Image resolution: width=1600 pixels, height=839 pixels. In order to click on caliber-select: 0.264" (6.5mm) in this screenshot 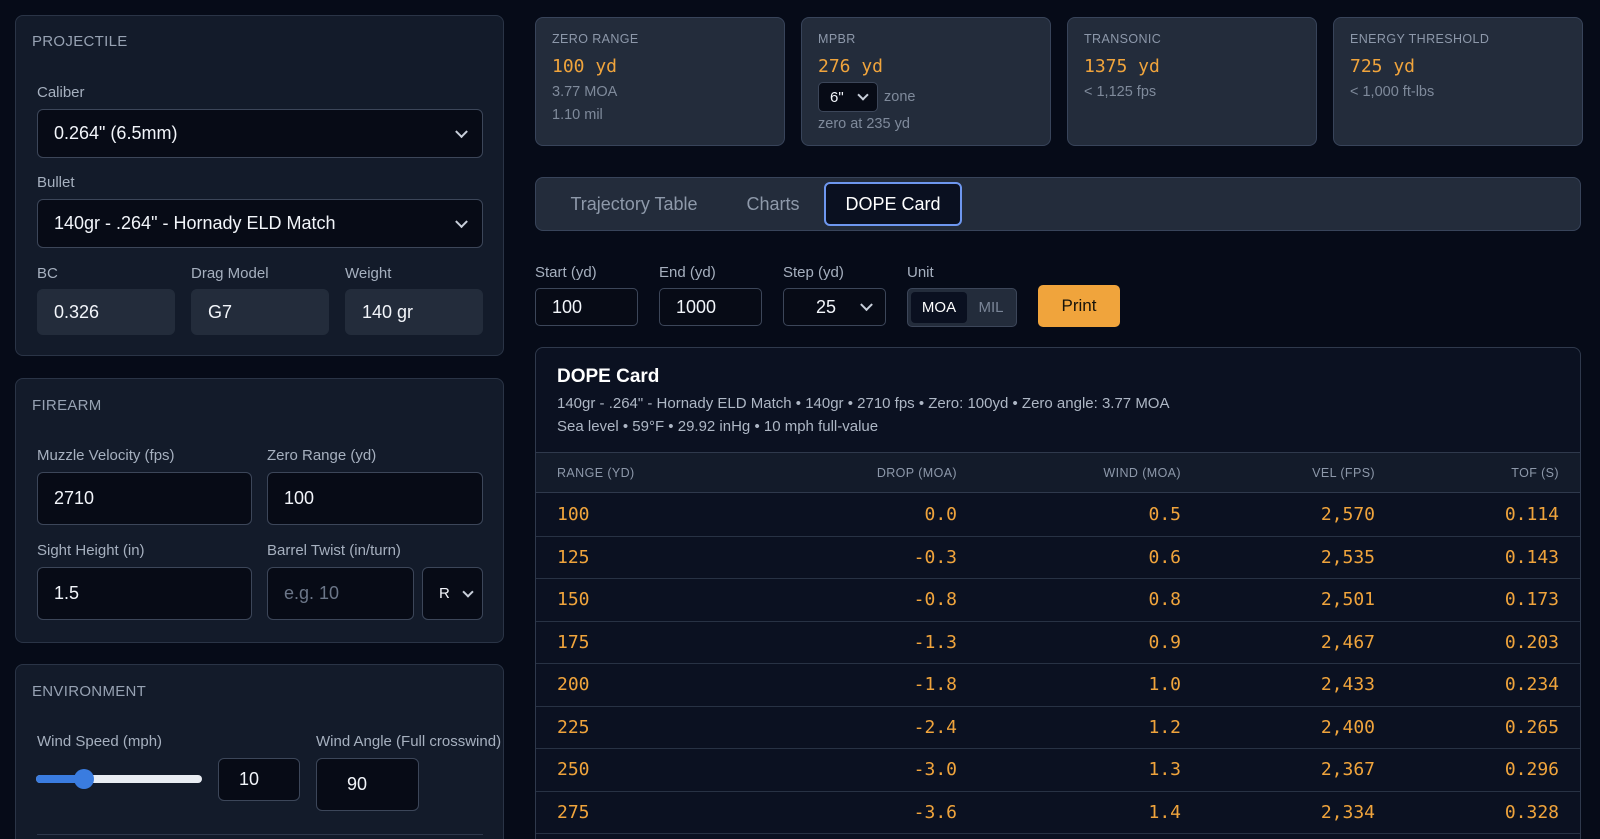, I will do `click(260, 133)`.